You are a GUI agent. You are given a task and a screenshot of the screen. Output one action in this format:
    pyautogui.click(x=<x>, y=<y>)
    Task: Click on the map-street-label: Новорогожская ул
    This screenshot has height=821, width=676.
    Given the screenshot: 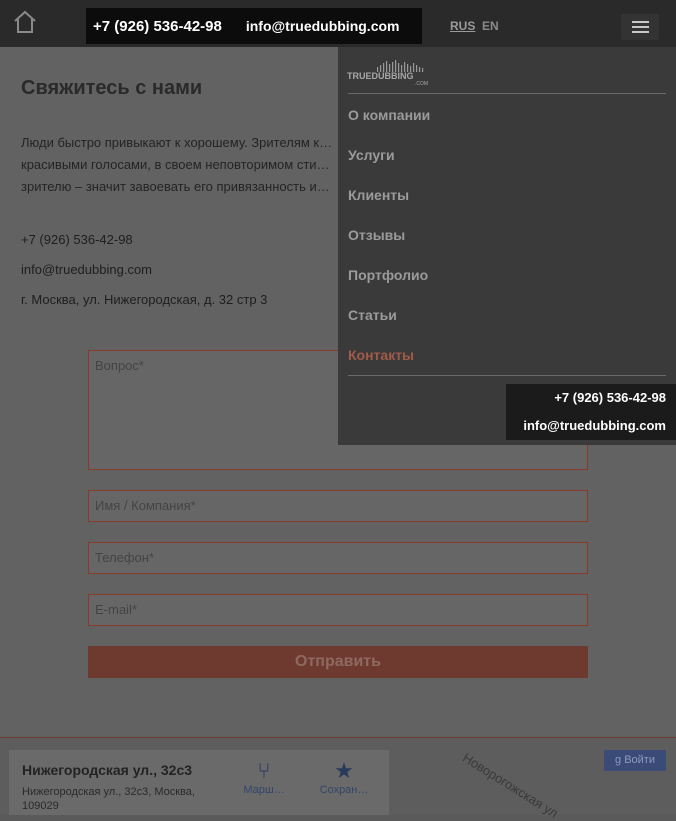 What is the action you would take?
    pyautogui.click(x=510, y=785)
    